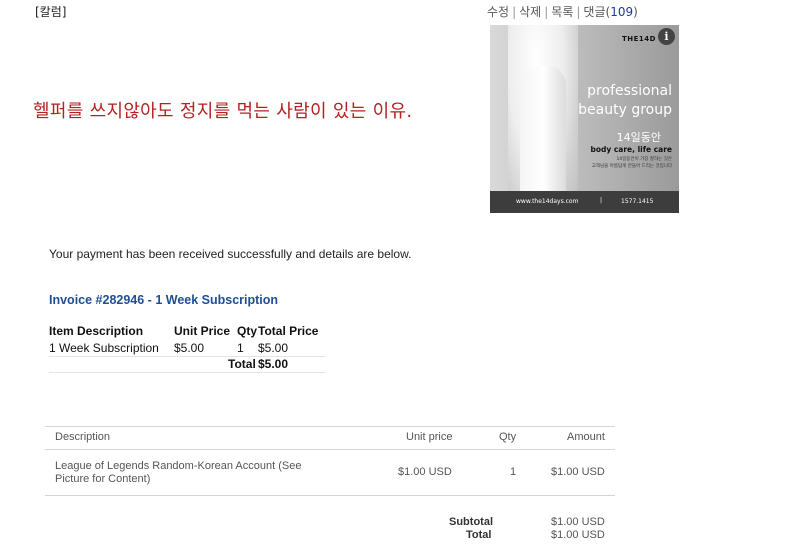  Describe the element at coordinates (666, 36) in the screenshot. I see `ad-info-icon: i` at that location.